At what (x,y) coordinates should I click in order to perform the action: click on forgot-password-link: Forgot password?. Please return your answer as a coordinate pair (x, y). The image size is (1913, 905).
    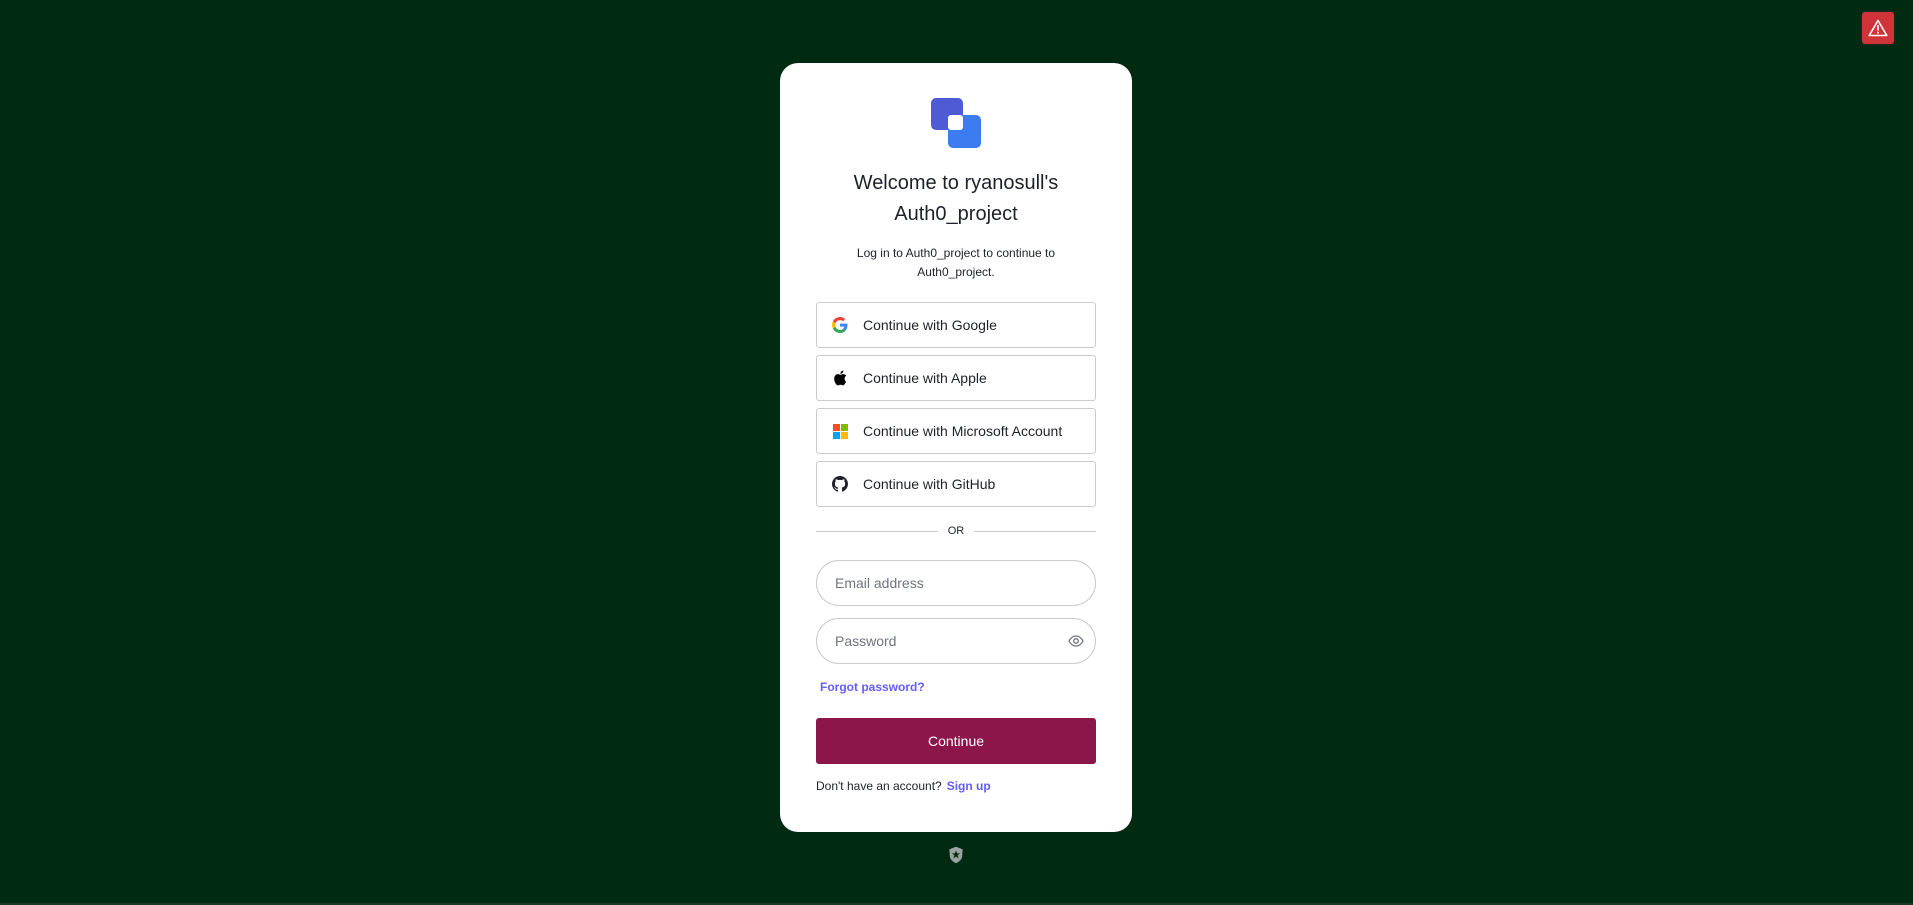
    Looking at the image, I should click on (872, 687).